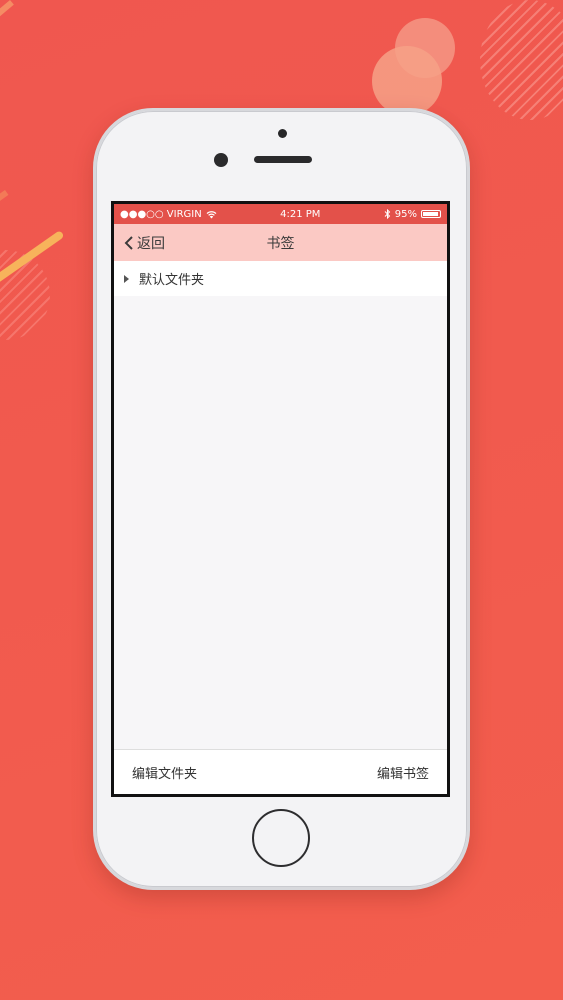 This screenshot has width=563, height=1000. I want to click on back-button: 返回, so click(144, 243).